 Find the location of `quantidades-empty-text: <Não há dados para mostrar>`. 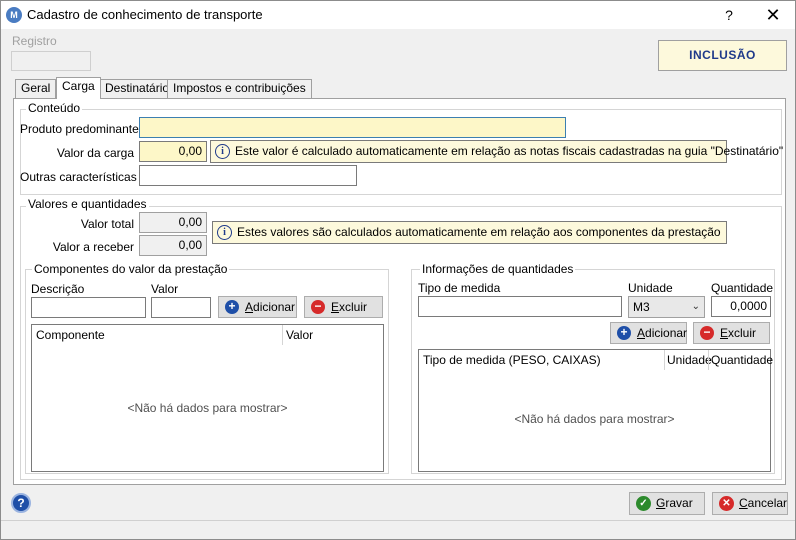

quantidades-empty-text: <Não há dados para mostrar> is located at coordinates (594, 419).